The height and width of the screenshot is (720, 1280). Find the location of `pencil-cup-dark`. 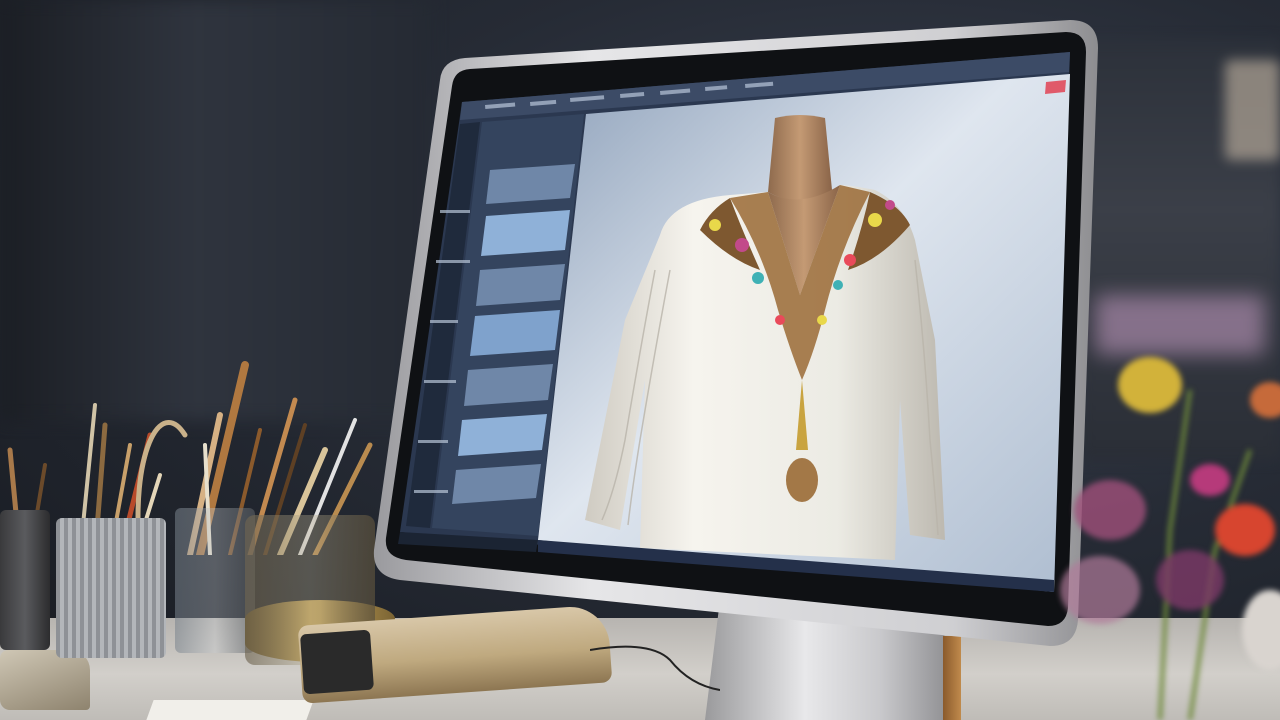

pencil-cup-dark is located at coordinates (25, 580).